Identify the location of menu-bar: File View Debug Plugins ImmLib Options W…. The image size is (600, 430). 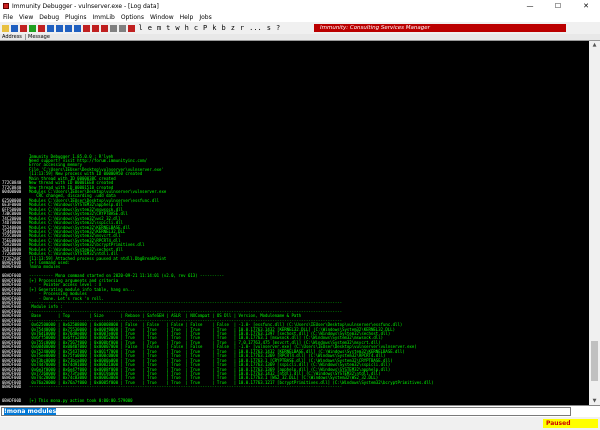
(300, 17).